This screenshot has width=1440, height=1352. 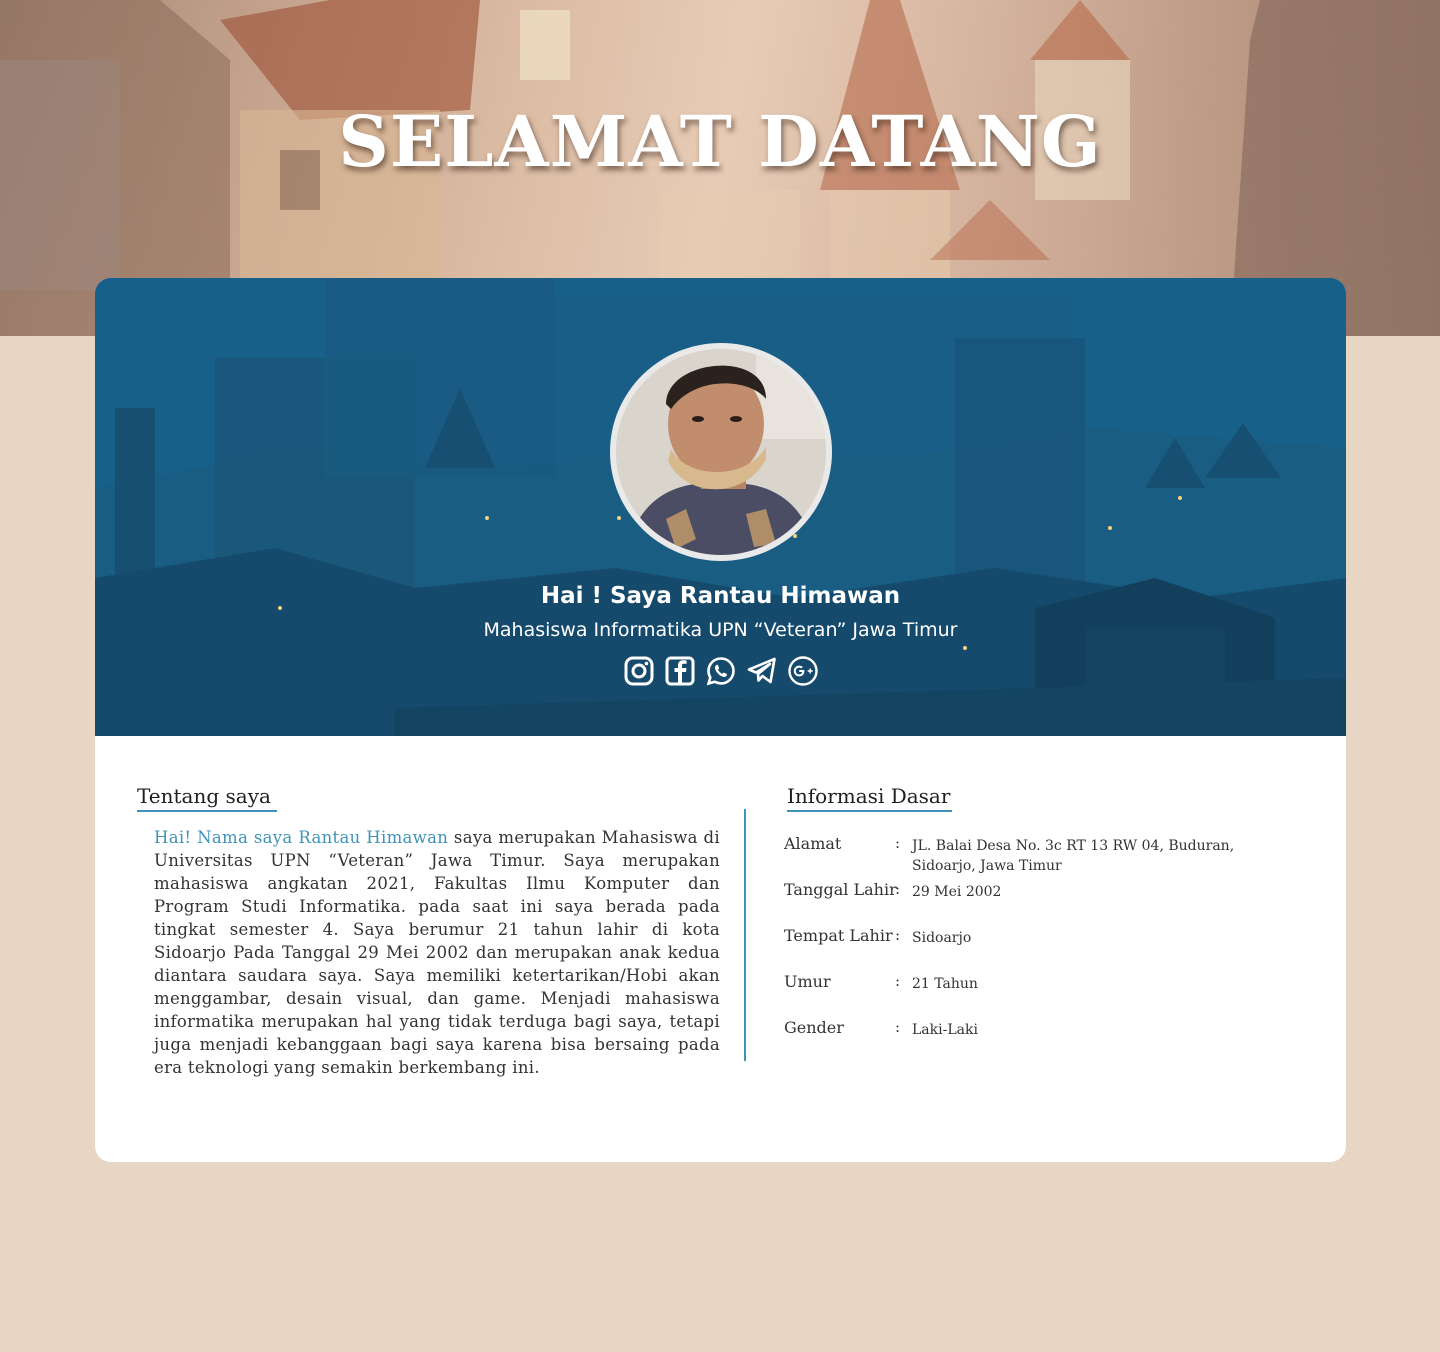 I want to click on avatar-photo, so click(x=721, y=452).